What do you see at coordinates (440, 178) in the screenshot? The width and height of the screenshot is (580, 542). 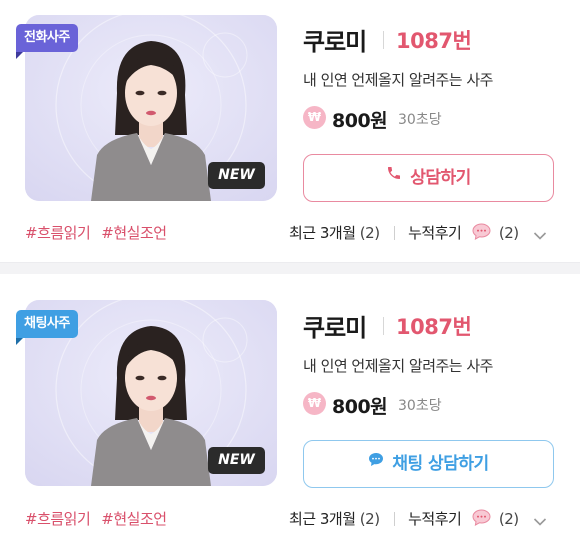 I see `call-consult-label: 상담하기` at bounding box center [440, 178].